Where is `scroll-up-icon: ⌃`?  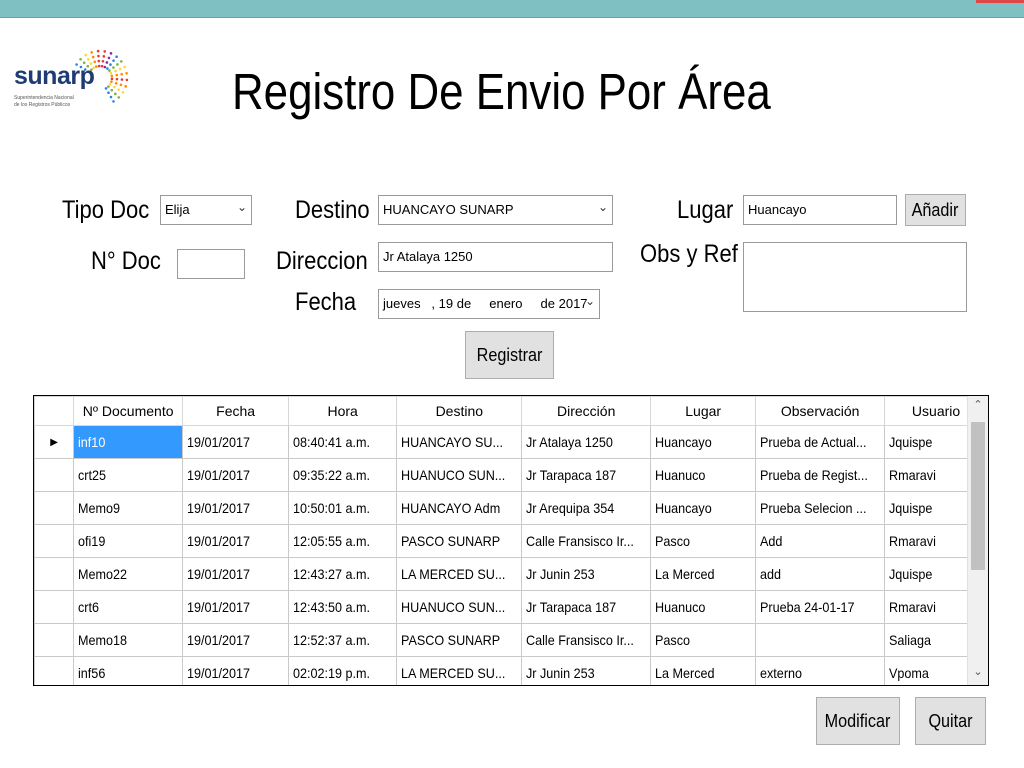
scroll-up-icon: ⌃ is located at coordinates (978, 407).